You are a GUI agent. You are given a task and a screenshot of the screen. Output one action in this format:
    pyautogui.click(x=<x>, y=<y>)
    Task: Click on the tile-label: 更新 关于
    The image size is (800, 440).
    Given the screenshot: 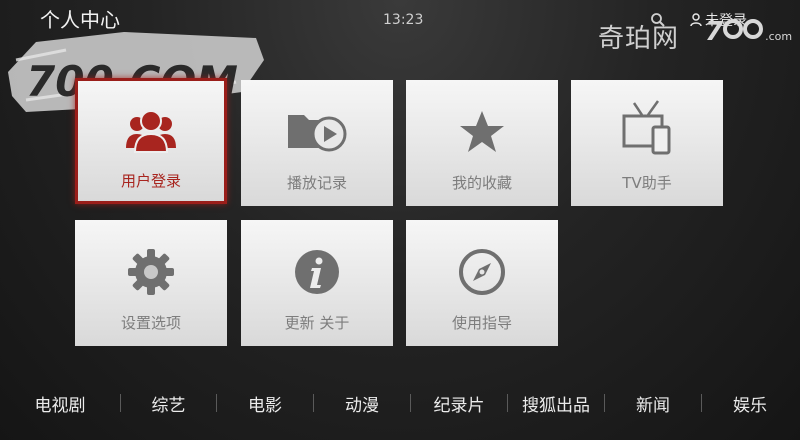 What is the action you would take?
    pyautogui.click(x=317, y=323)
    